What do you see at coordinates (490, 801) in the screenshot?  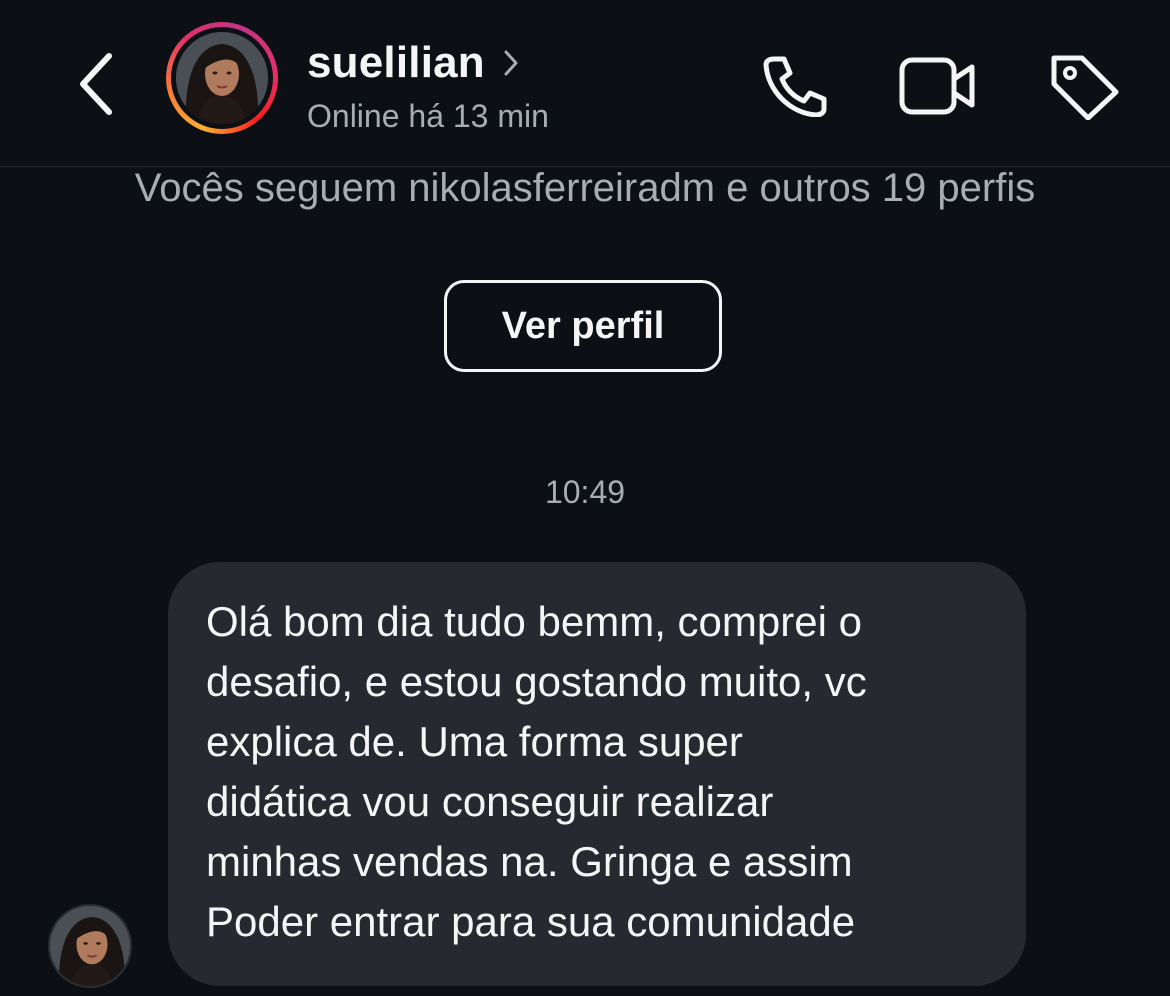 I see `message-line: didática vou conseguir realizar` at bounding box center [490, 801].